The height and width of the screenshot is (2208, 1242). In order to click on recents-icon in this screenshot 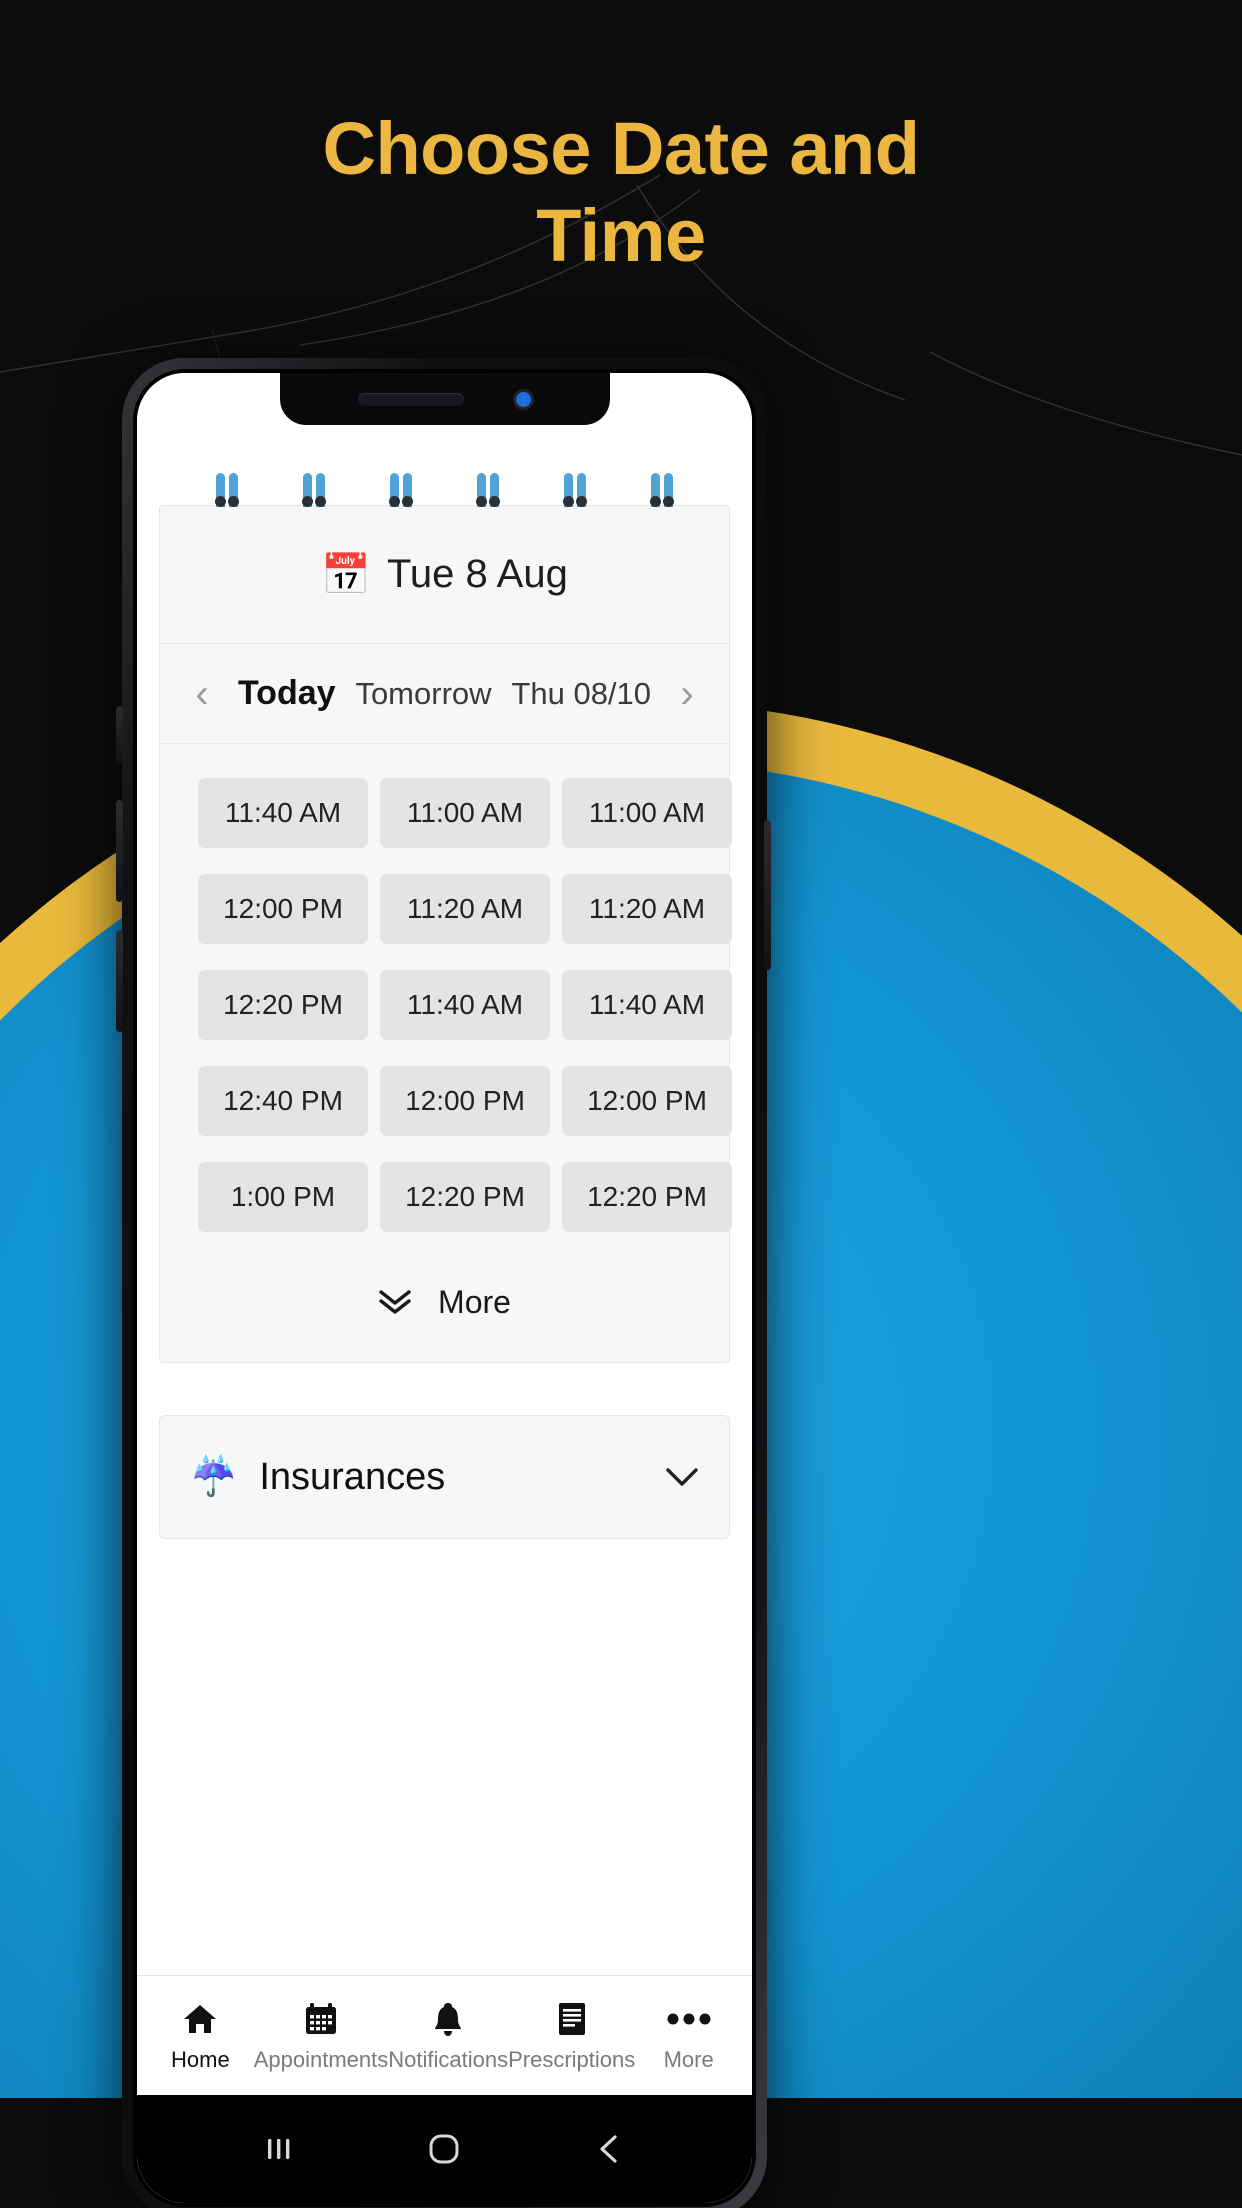, I will do `click(279, 2149)`.